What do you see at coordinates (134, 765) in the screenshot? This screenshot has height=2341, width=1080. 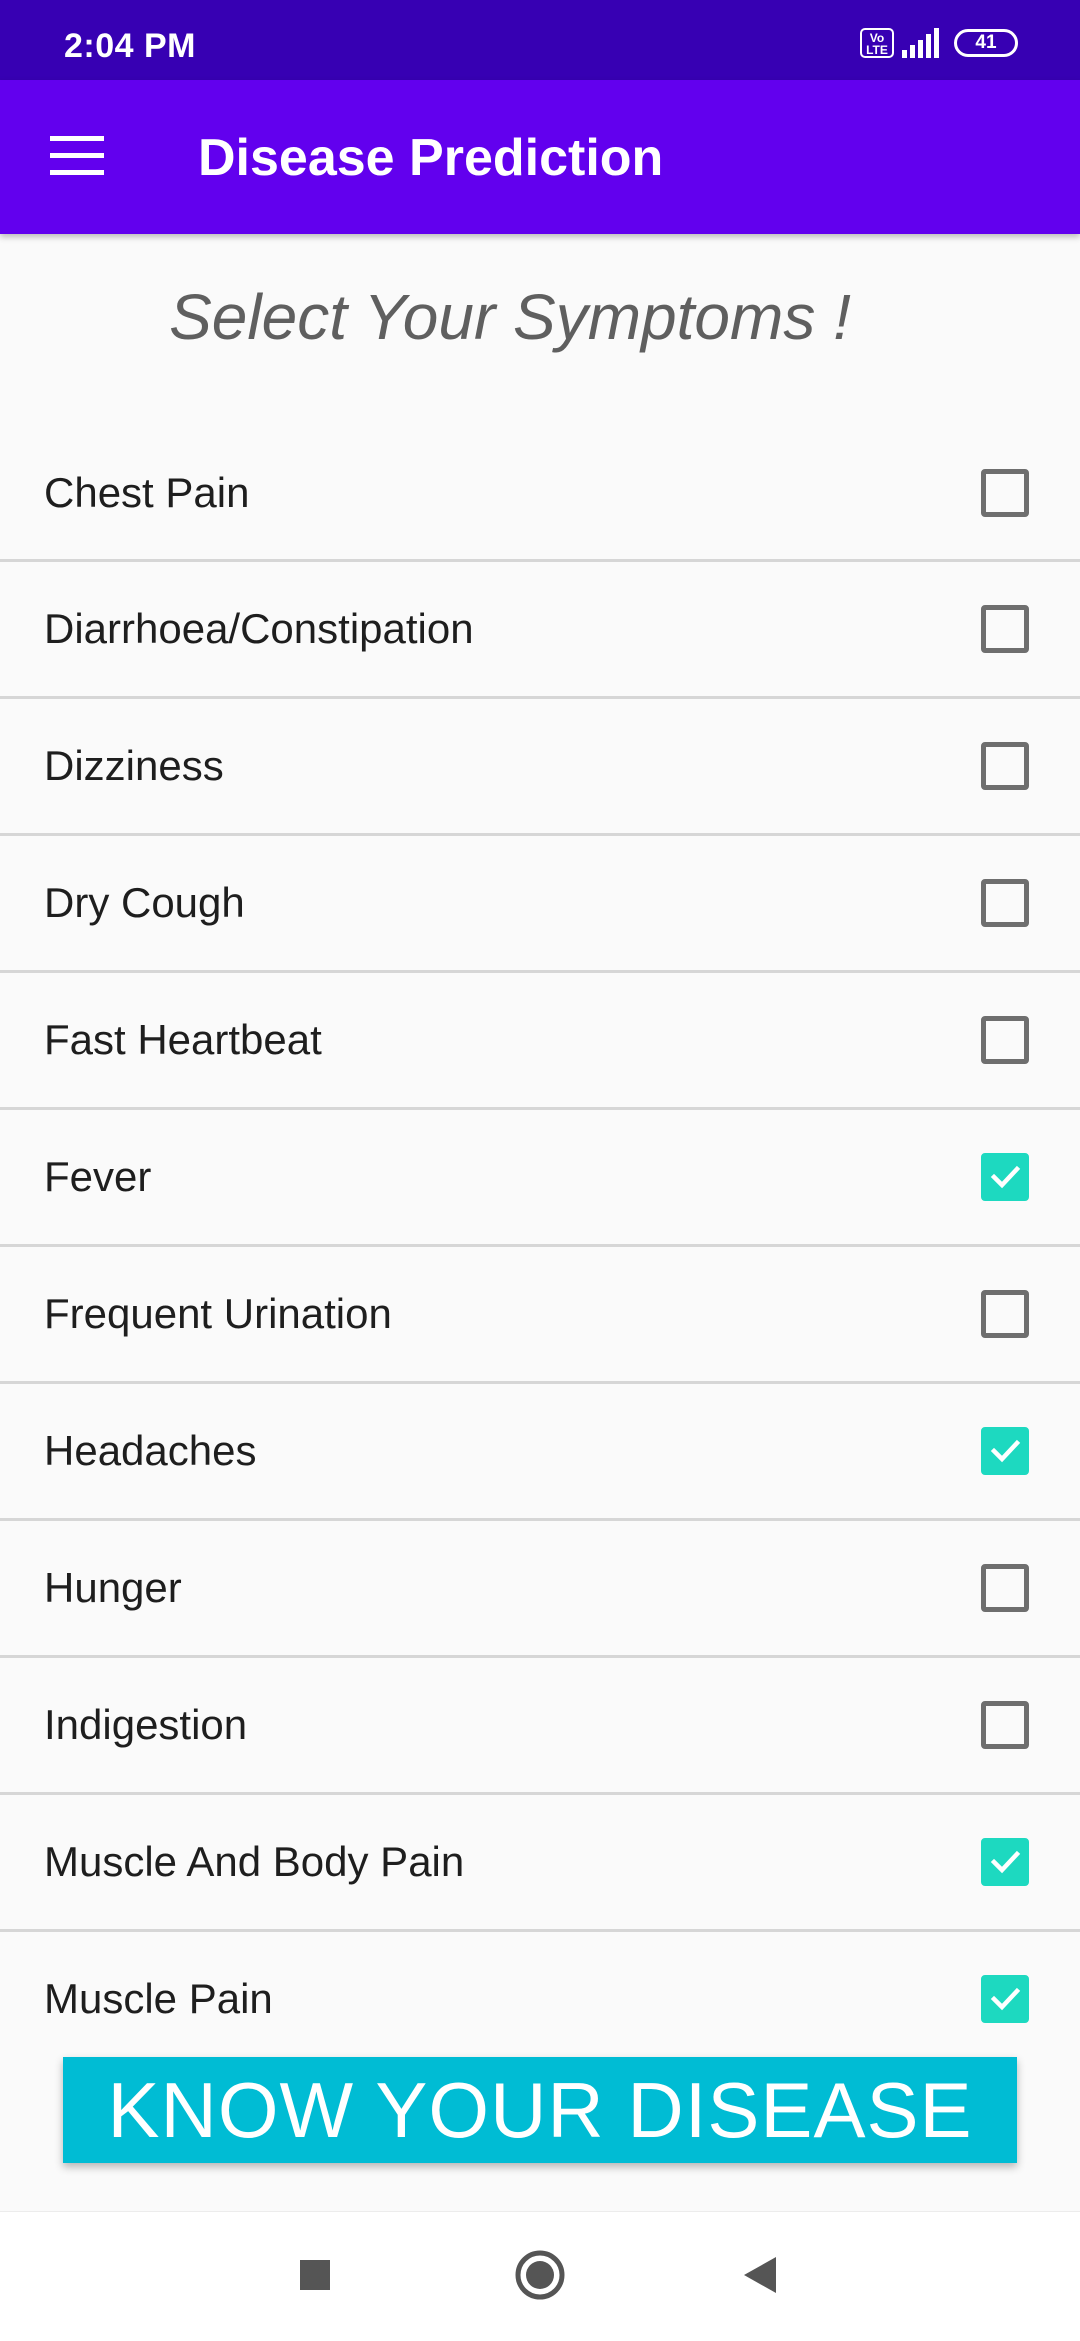 I see `symptom-label: Dizziness` at bounding box center [134, 765].